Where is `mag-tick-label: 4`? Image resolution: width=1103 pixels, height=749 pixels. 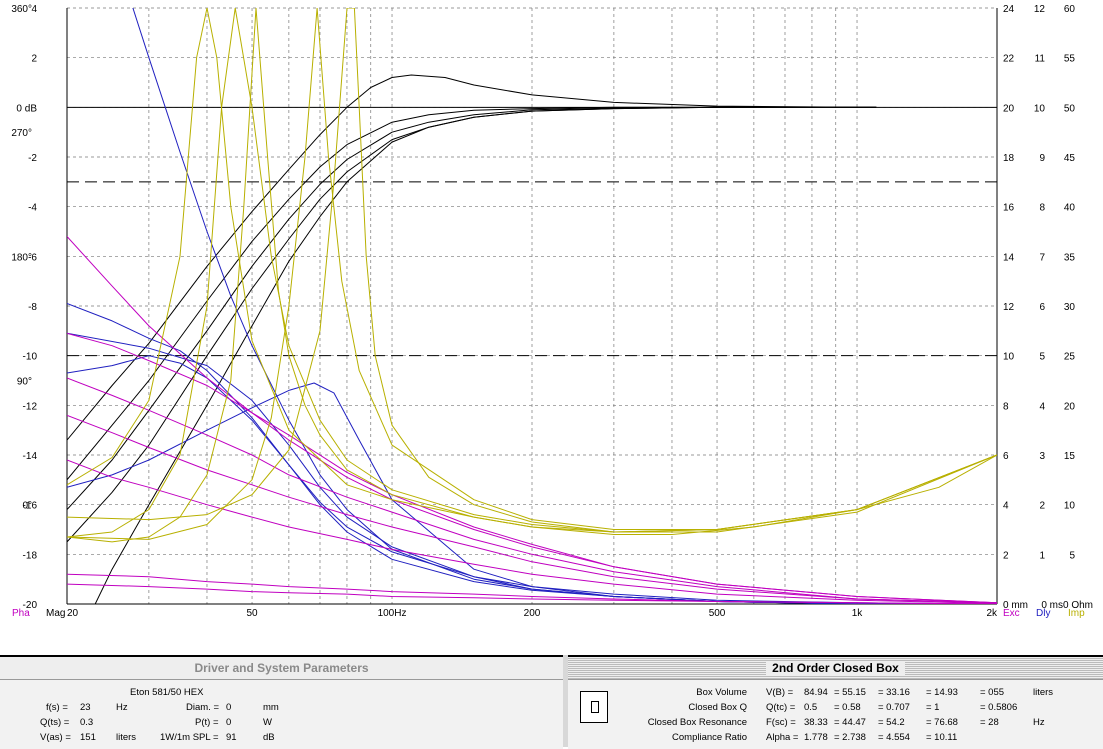 mag-tick-label: 4 is located at coordinates (34, 9).